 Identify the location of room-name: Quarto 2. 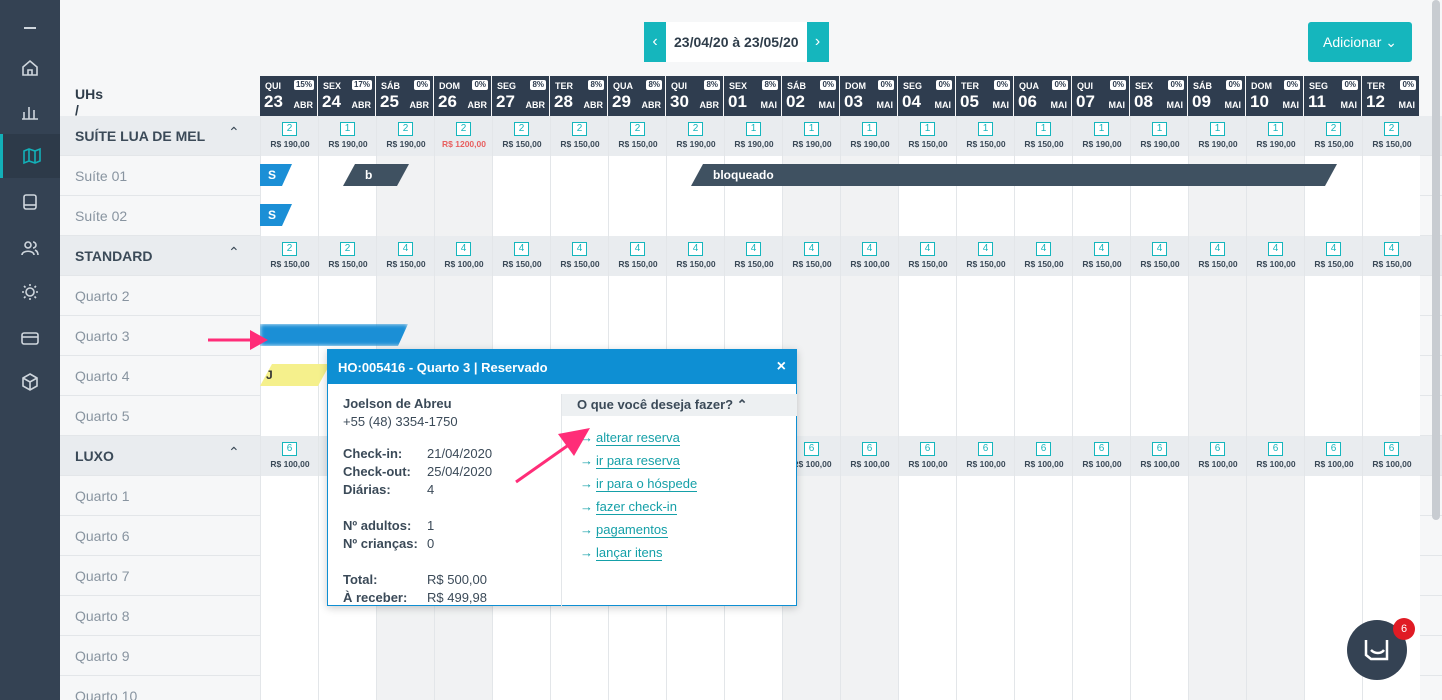
(102, 296).